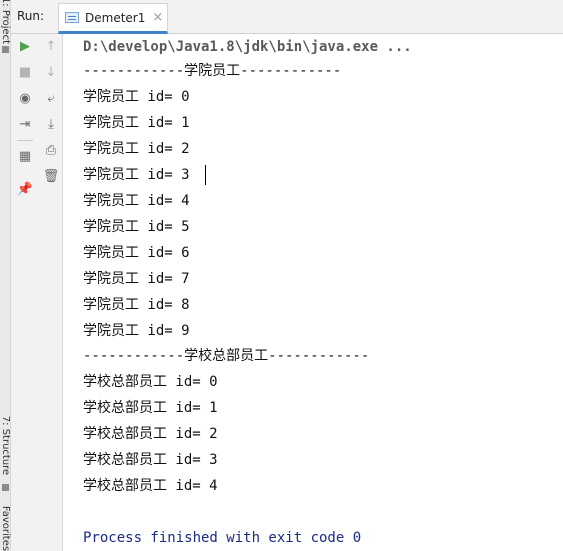 This screenshot has width=563, height=551. Describe the element at coordinates (150, 460) in the screenshot. I see `console-line: 学校总部员工 id= 3` at that location.